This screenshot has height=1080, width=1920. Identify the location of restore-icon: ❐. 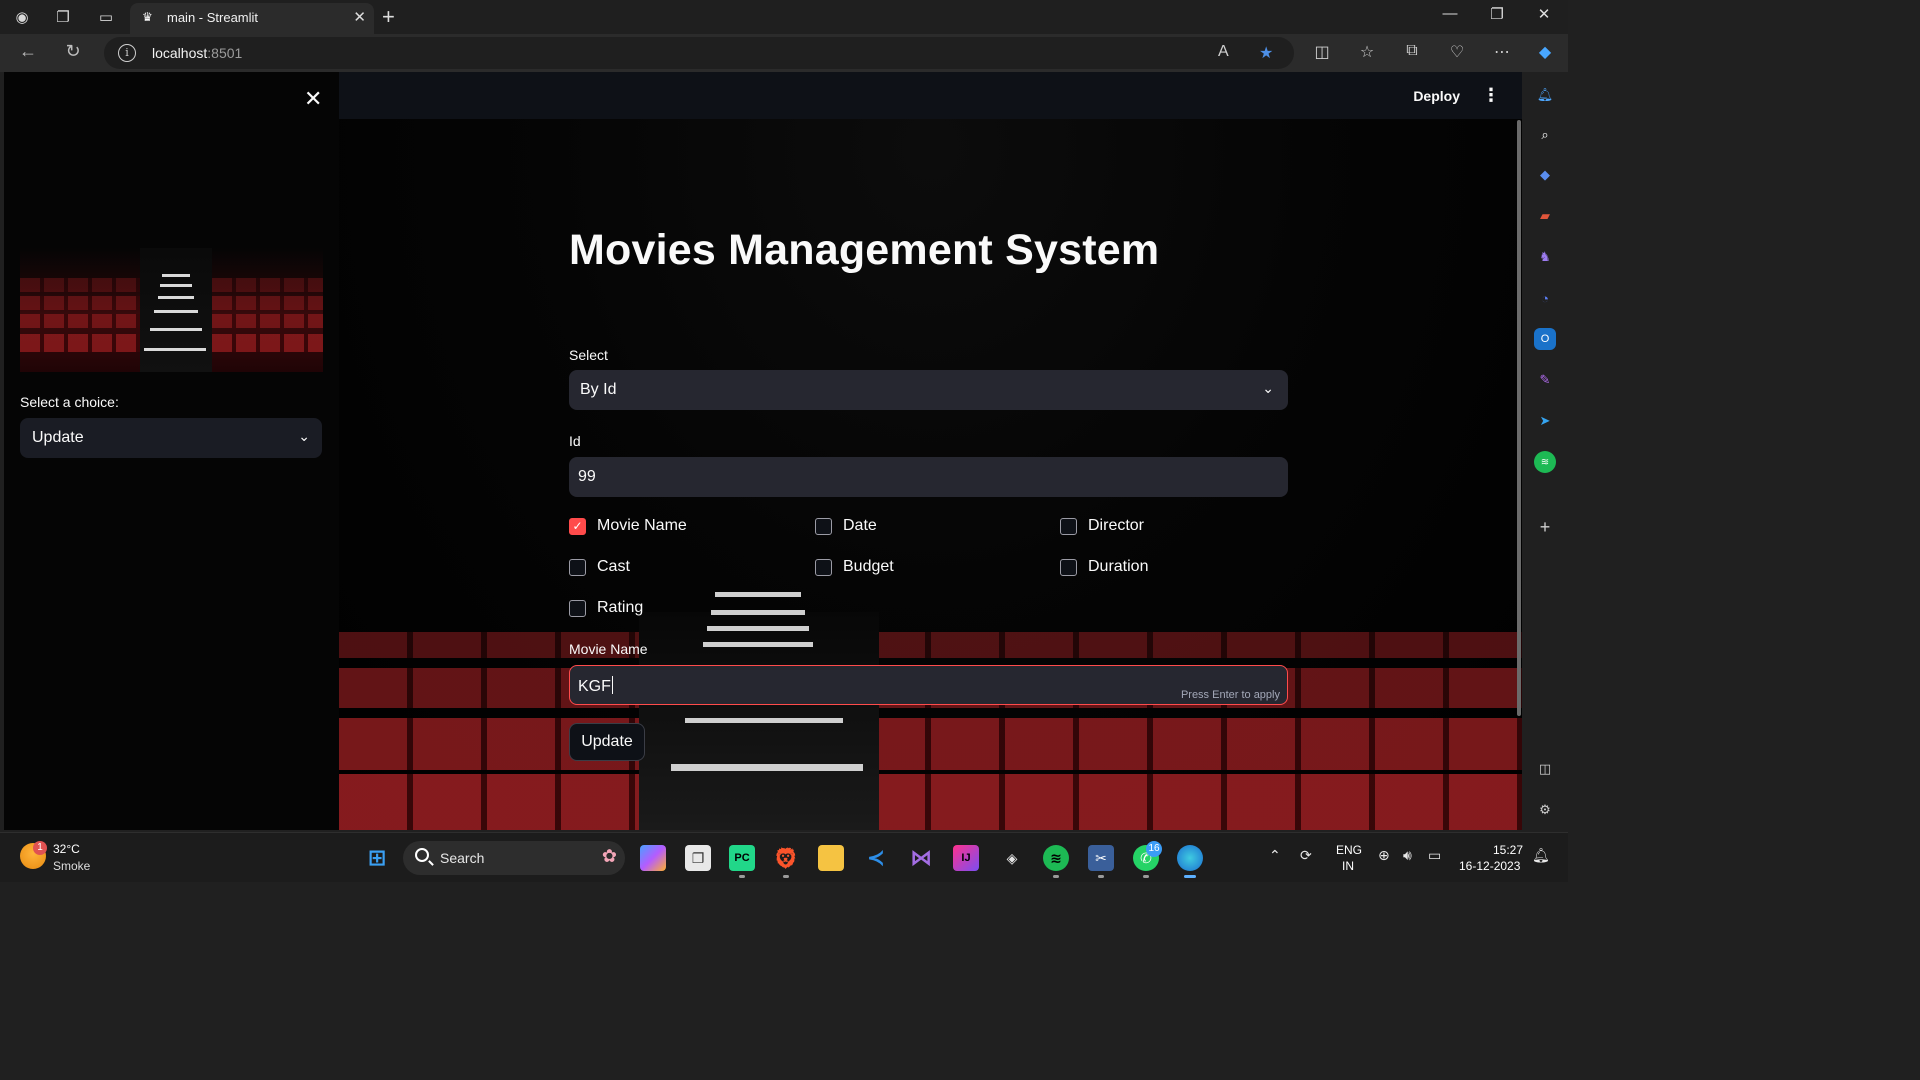
(1497, 14).